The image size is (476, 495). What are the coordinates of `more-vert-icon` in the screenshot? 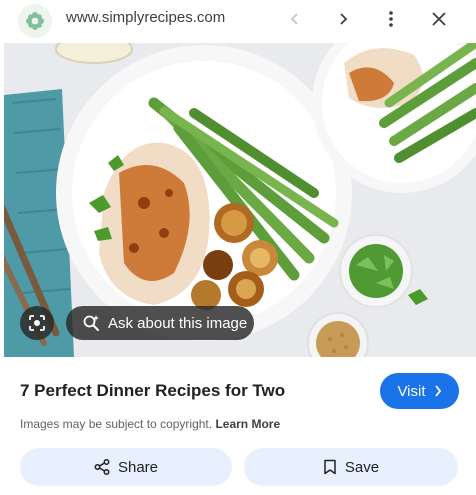 It's located at (391, 19).